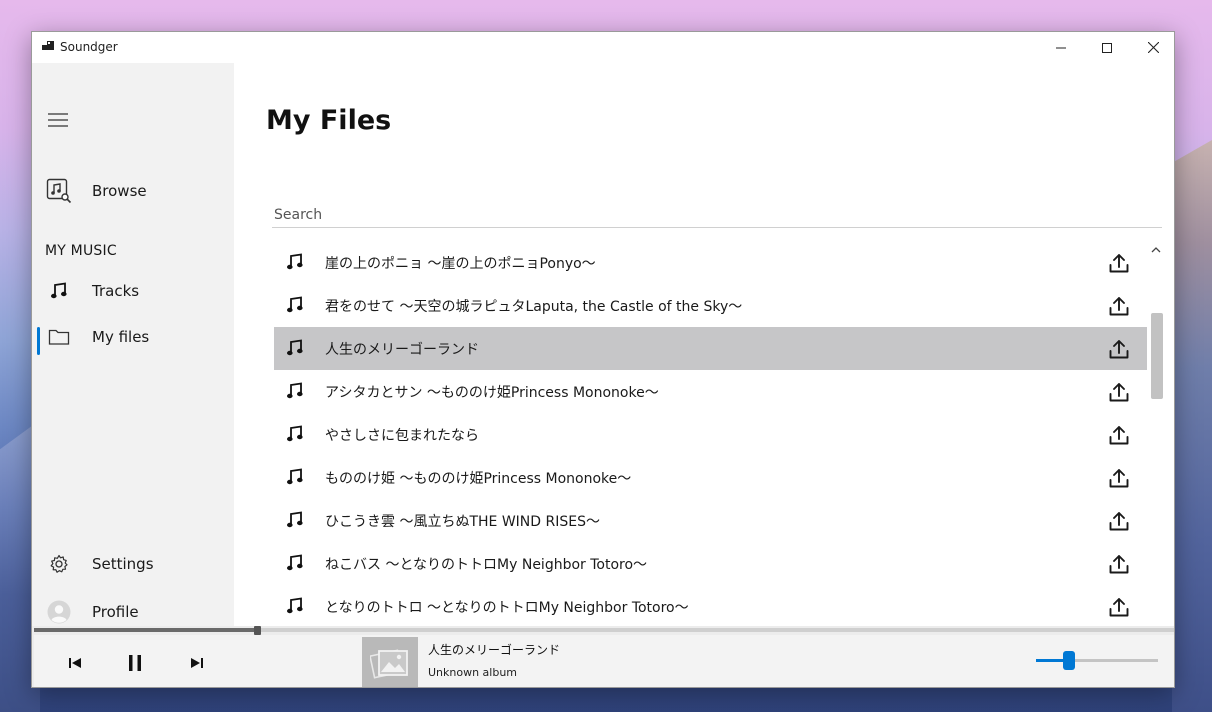  What do you see at coordinates (59, 191) in the screenshot?
I see `browse-music-icon` at bounding box center [59, 191].